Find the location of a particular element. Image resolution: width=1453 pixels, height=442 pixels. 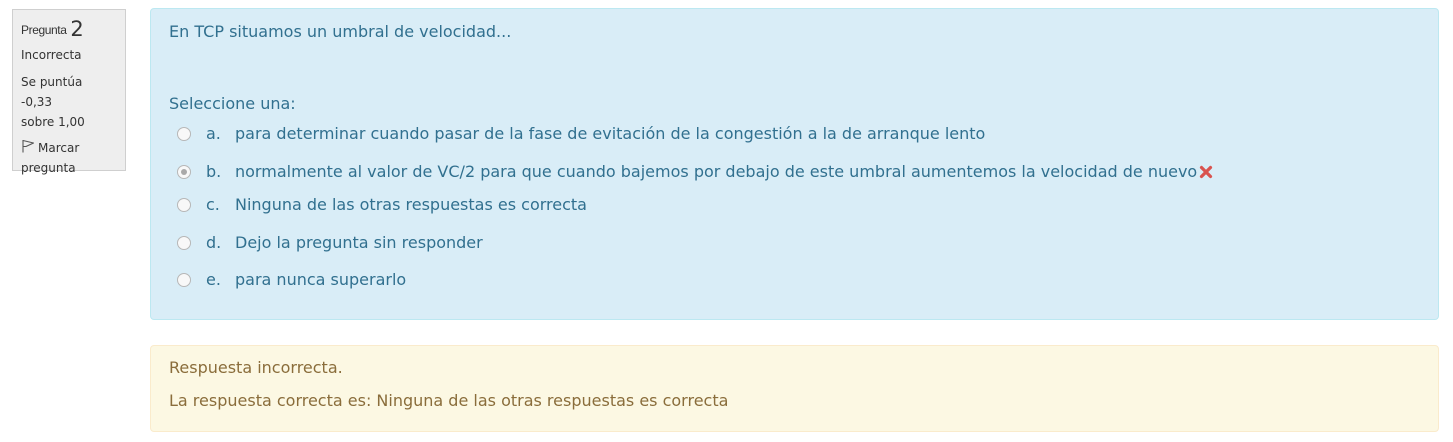

question-number: 2 is located at coordinates (77, 29).